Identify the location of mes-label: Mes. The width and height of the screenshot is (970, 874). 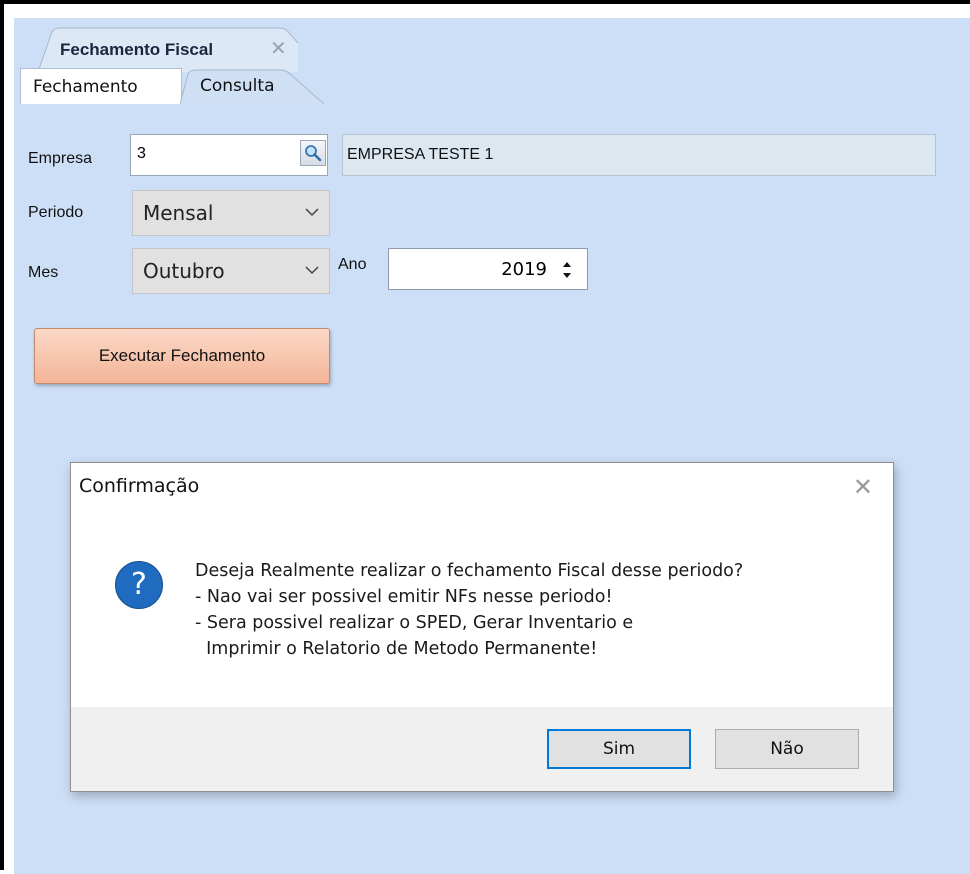
(43, 272).